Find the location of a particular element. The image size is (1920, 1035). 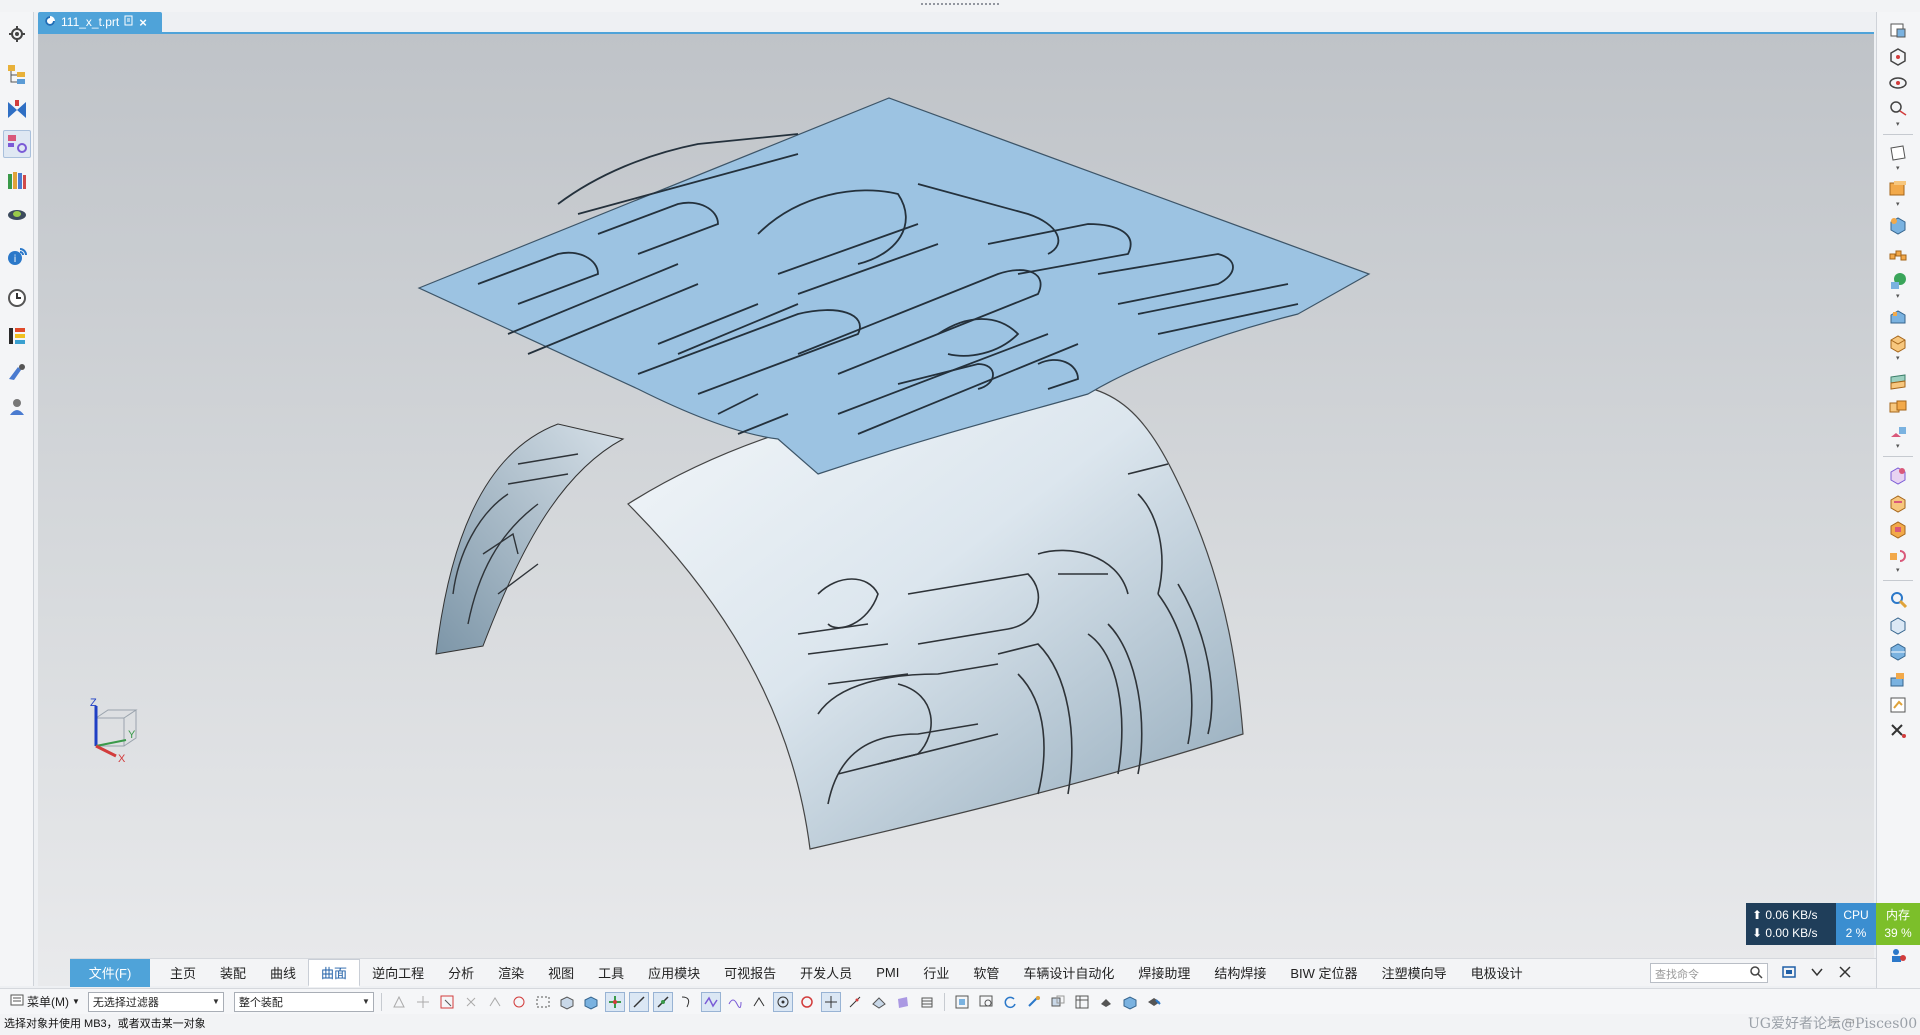

select-mode-icon is located at coordinates (447, 1002).